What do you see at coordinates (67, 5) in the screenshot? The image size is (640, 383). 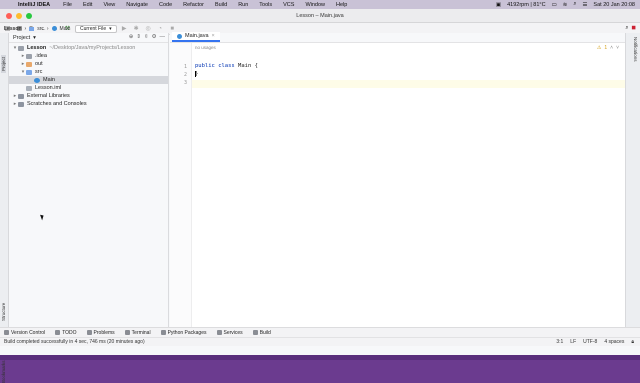 I see `menu-file: File` at bounding box center [67, 5].